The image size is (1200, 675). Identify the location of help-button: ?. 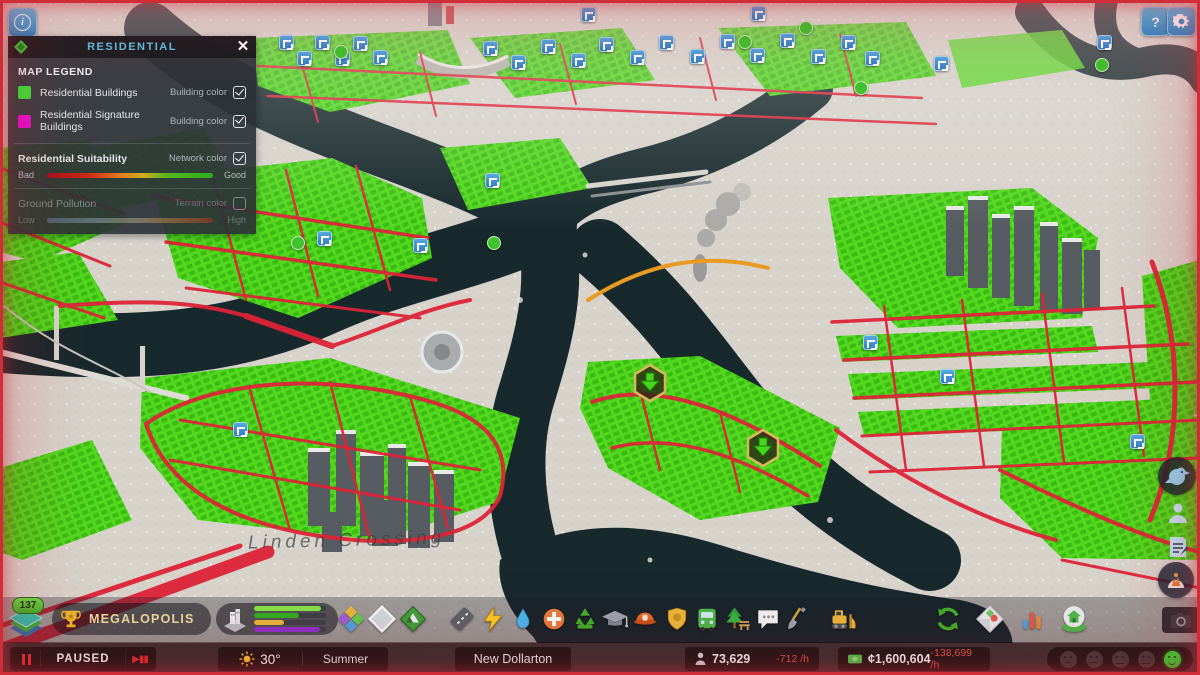
(1155, 21).